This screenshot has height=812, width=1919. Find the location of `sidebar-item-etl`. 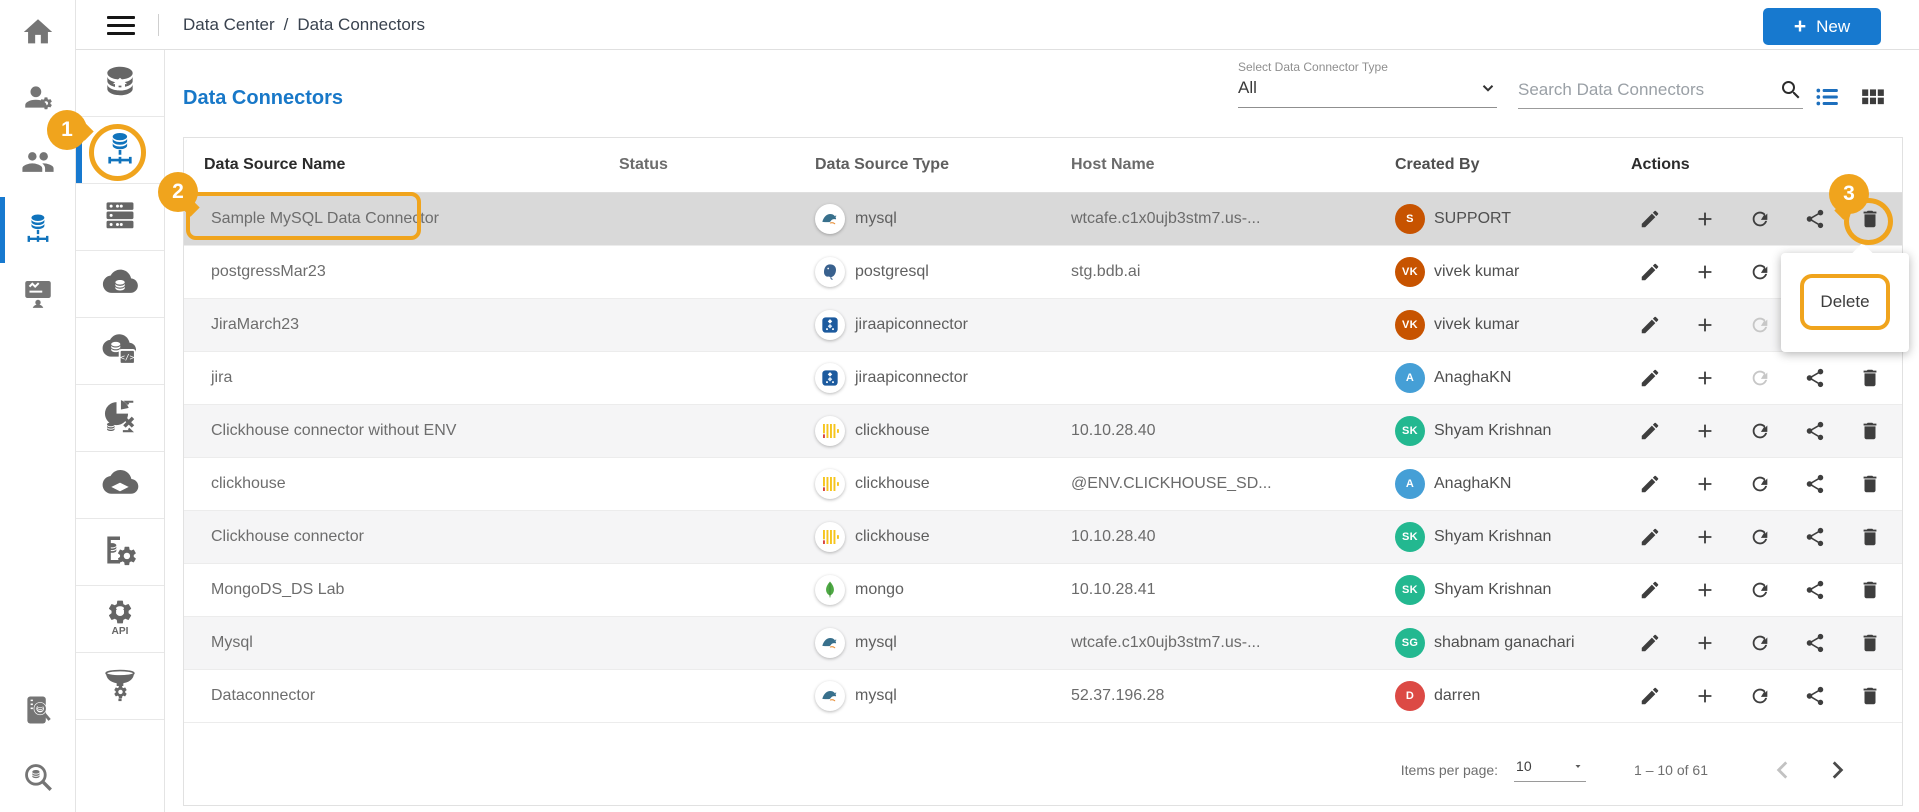

sidebar-item-etl is located at coordinates (120, 686).